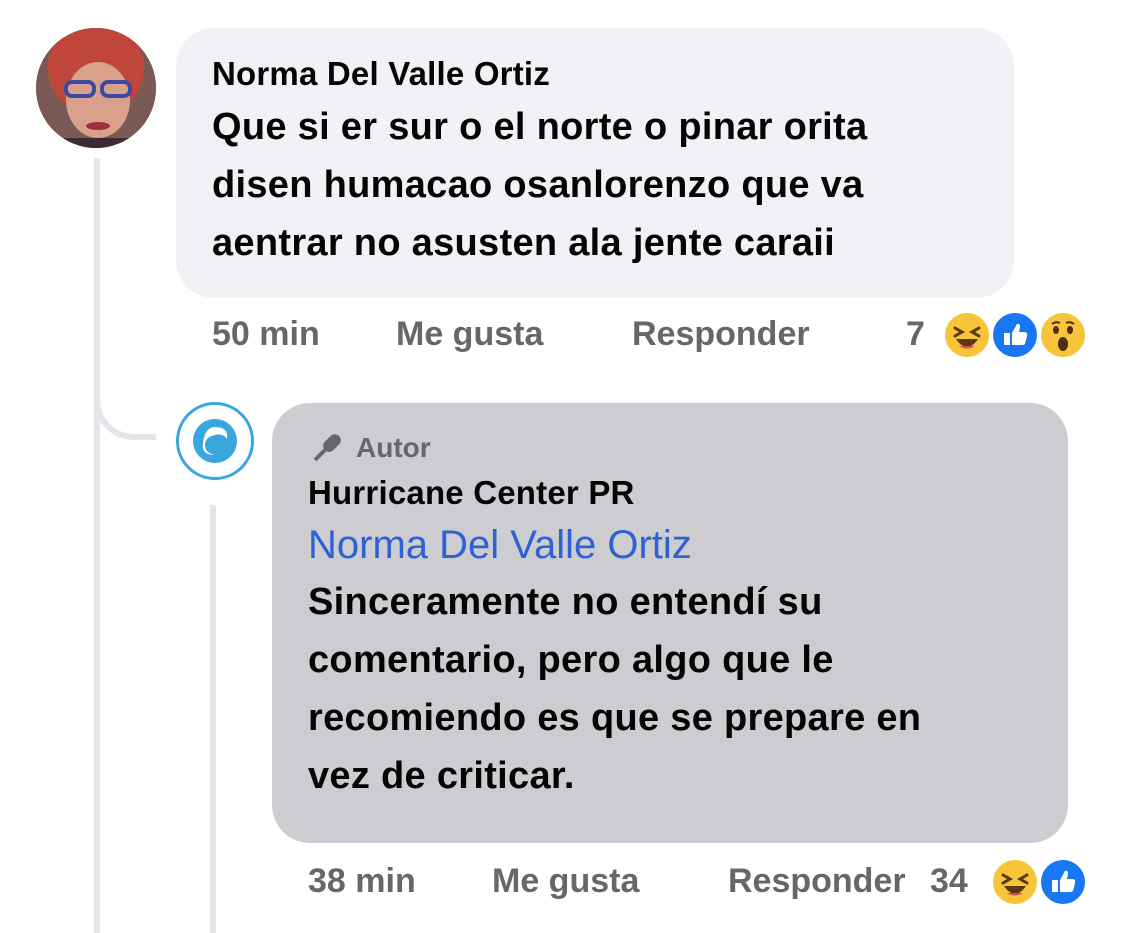  I want to click on comment-author-name: Norma Del Valle Ortiz, so click(595, 74).